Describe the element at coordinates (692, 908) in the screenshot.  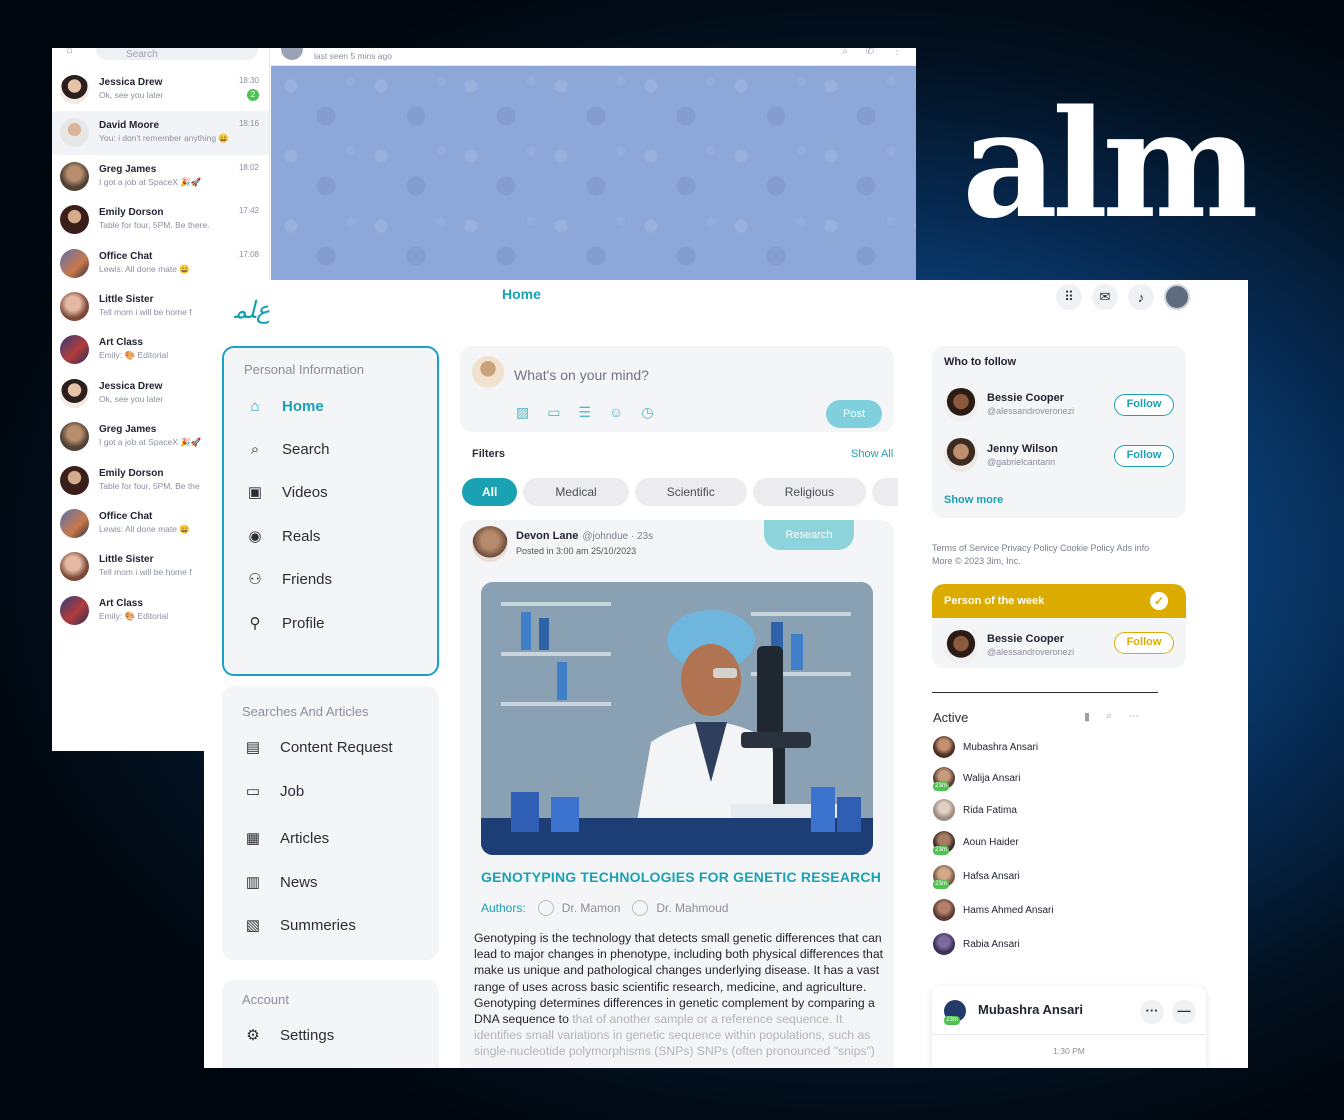
I see `author-link: Dr. Mahmoud` at that location.